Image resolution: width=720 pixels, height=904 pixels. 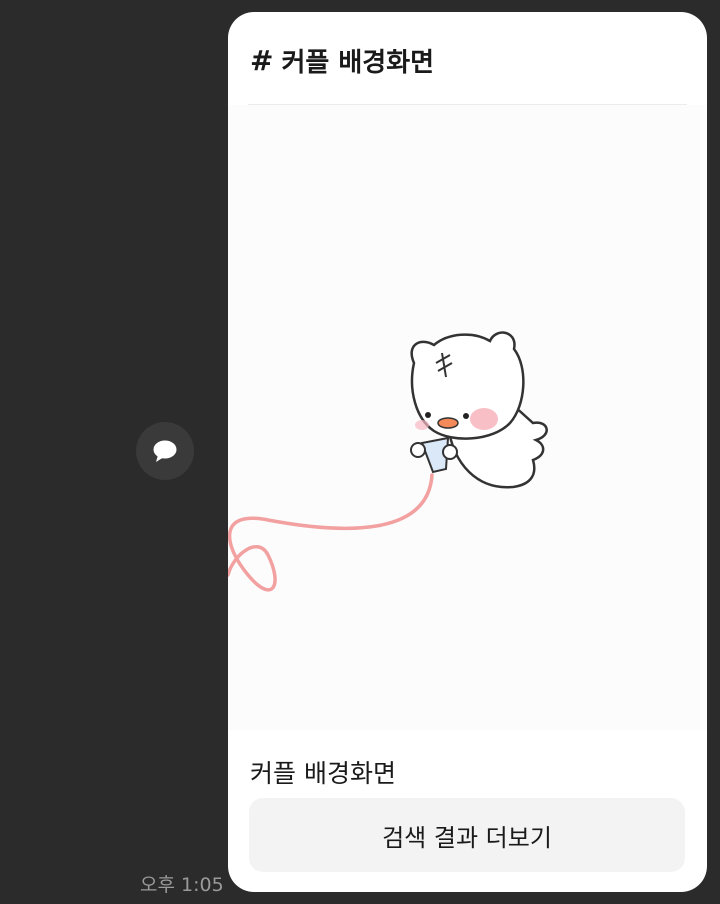 I want to click on bear-illustration, so click(x=388, y=461).